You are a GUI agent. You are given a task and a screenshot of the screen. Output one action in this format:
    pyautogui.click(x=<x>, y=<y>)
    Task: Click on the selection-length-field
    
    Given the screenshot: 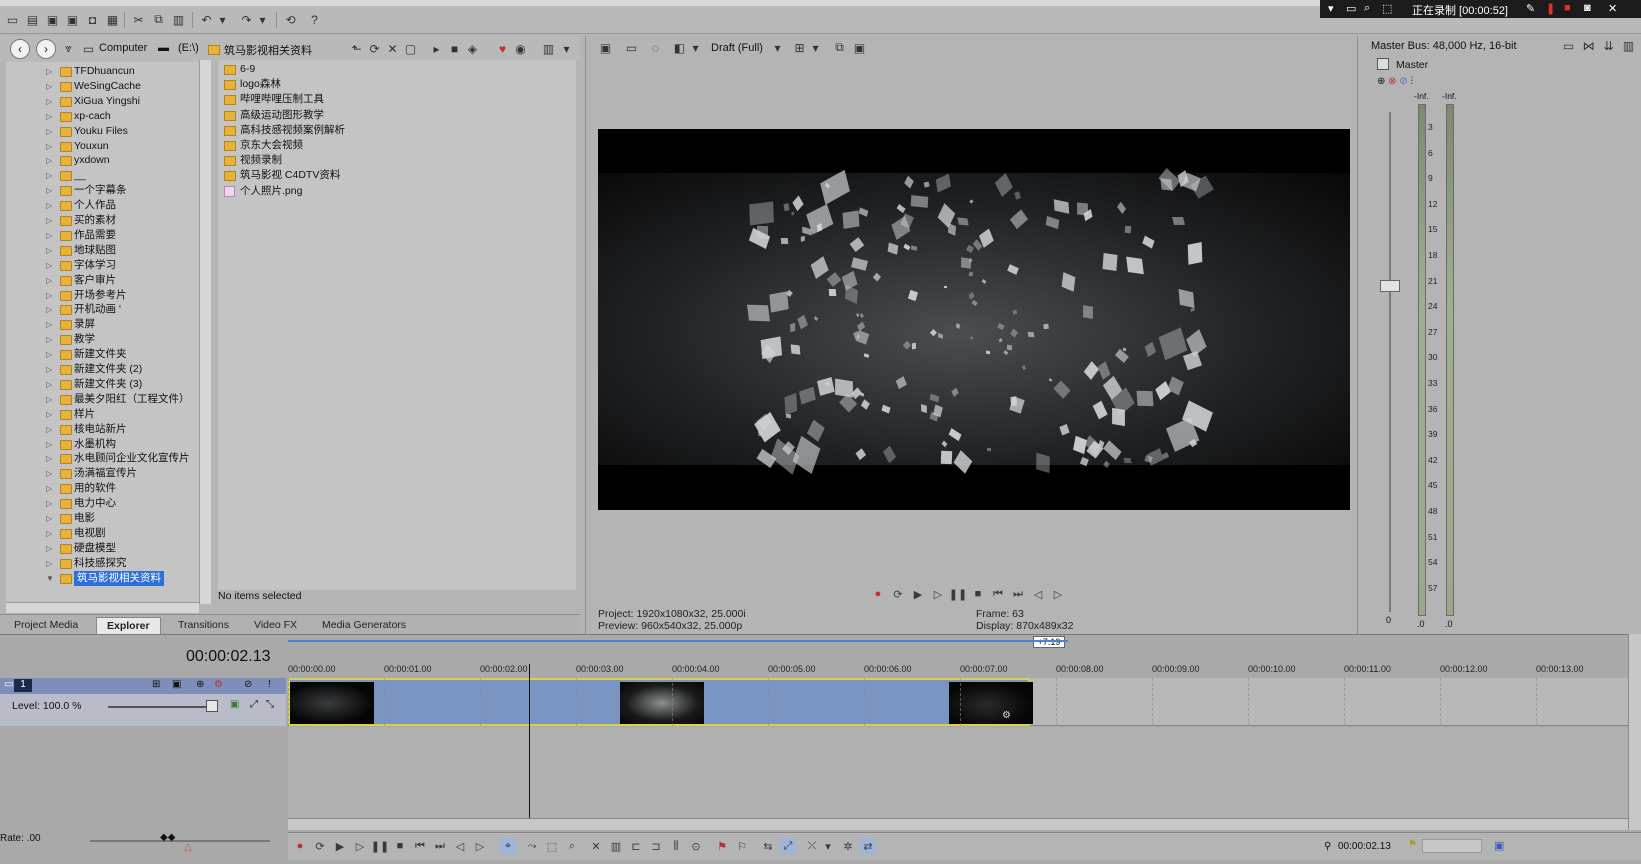 What is the action you would take?
    pyautogui.click(x=1452, y=846)
    